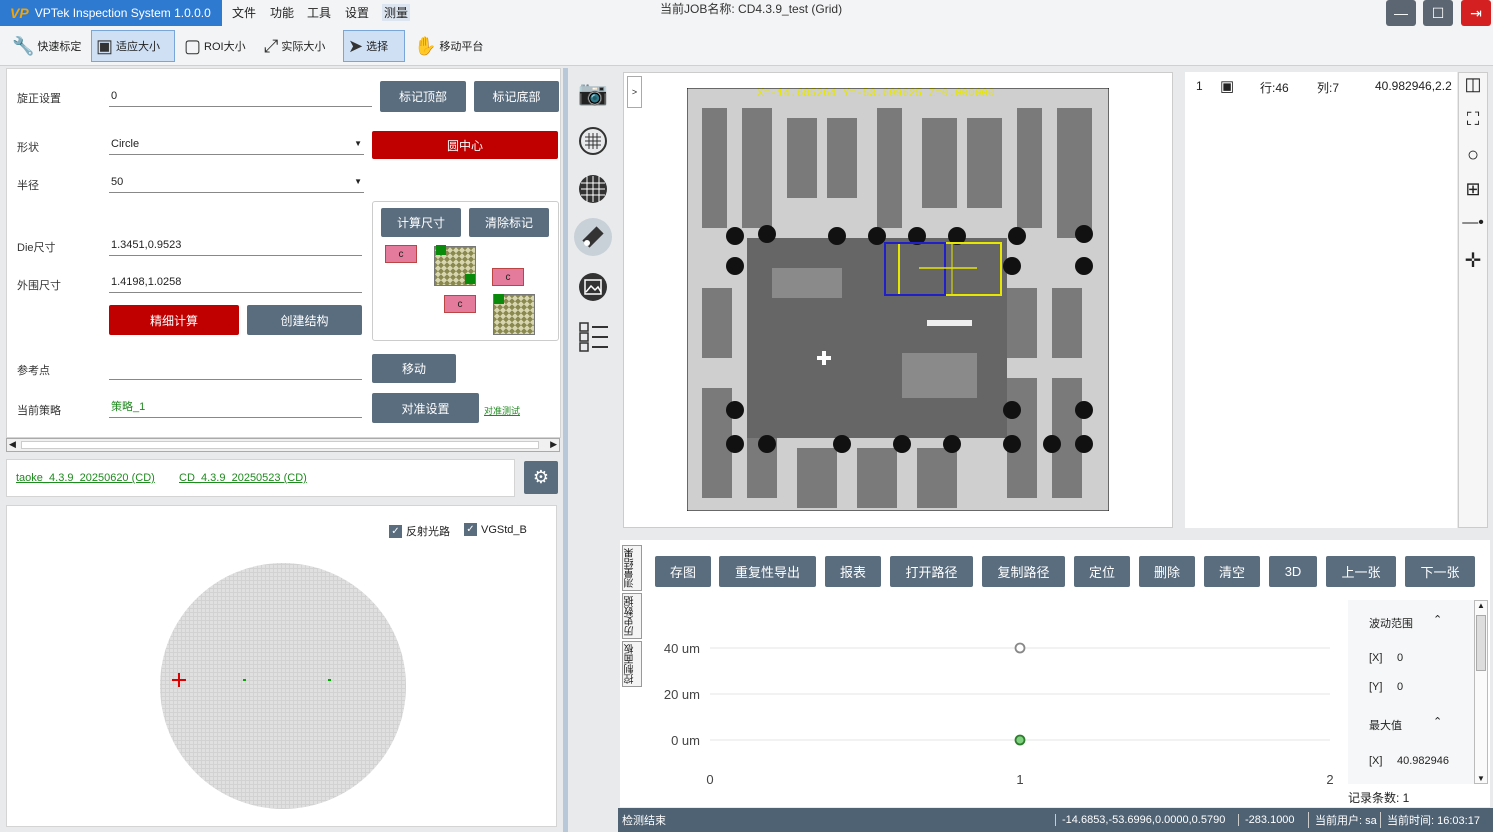 The height and width of the screenshot is (832, 1493). I want to click on copy-path-button: 复制路径, so click(1023, 571).